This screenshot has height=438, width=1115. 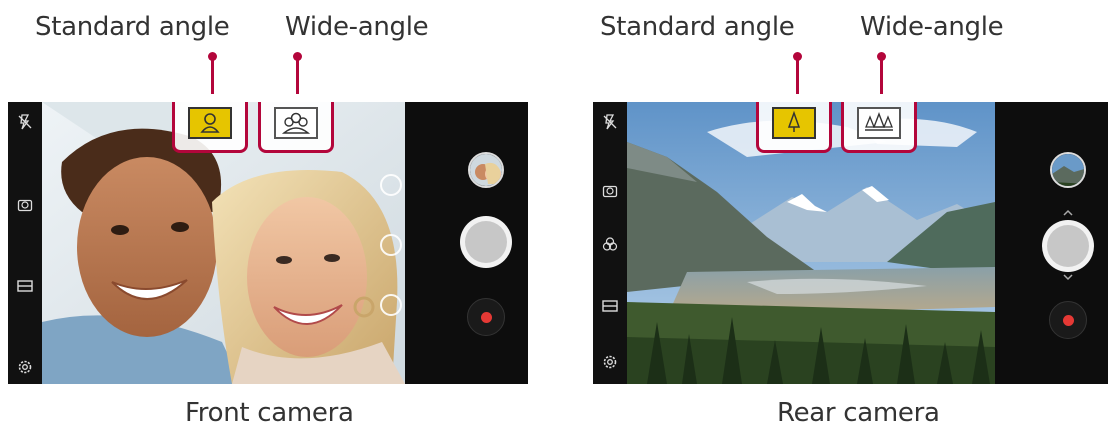 I want to click on portrait-person-icon, so click(x=210, y=123).